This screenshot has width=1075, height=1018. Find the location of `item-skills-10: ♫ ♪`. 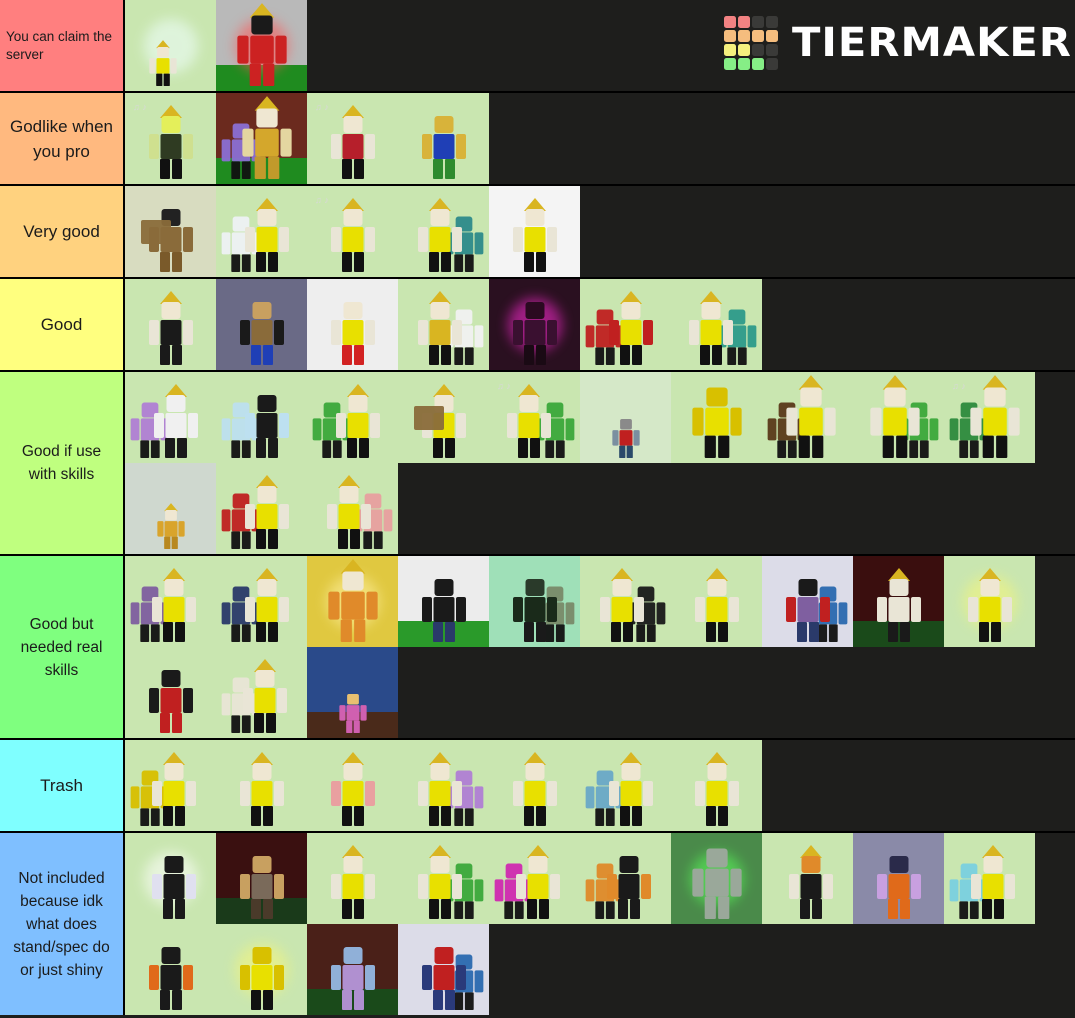

item-skills-10: ♫ ♪ is located at coordinates (989, 417).